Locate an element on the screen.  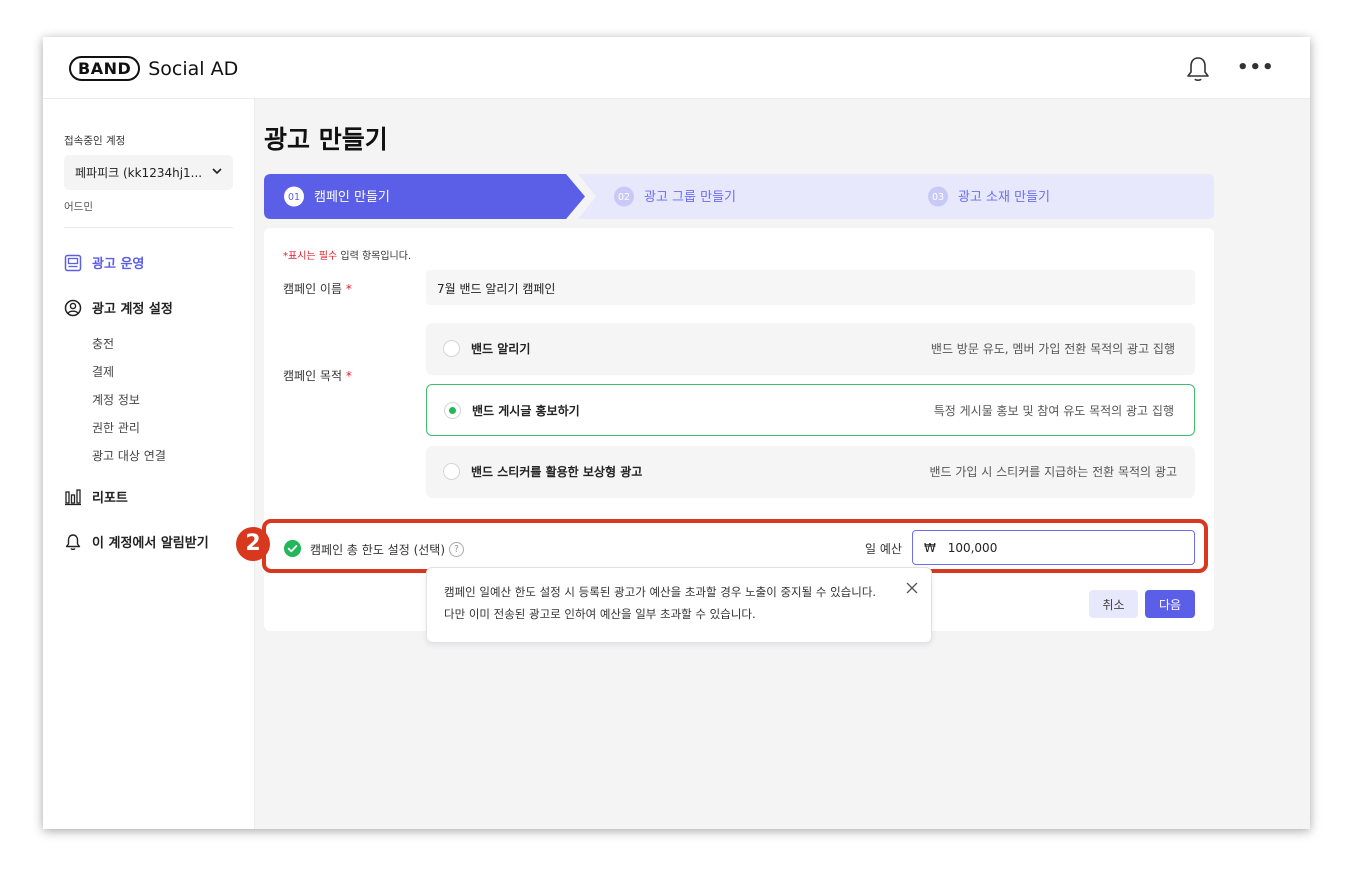
campaign-name-input: 7월 밴드 알리기 캠페인 is located at coordinates (810, 287).